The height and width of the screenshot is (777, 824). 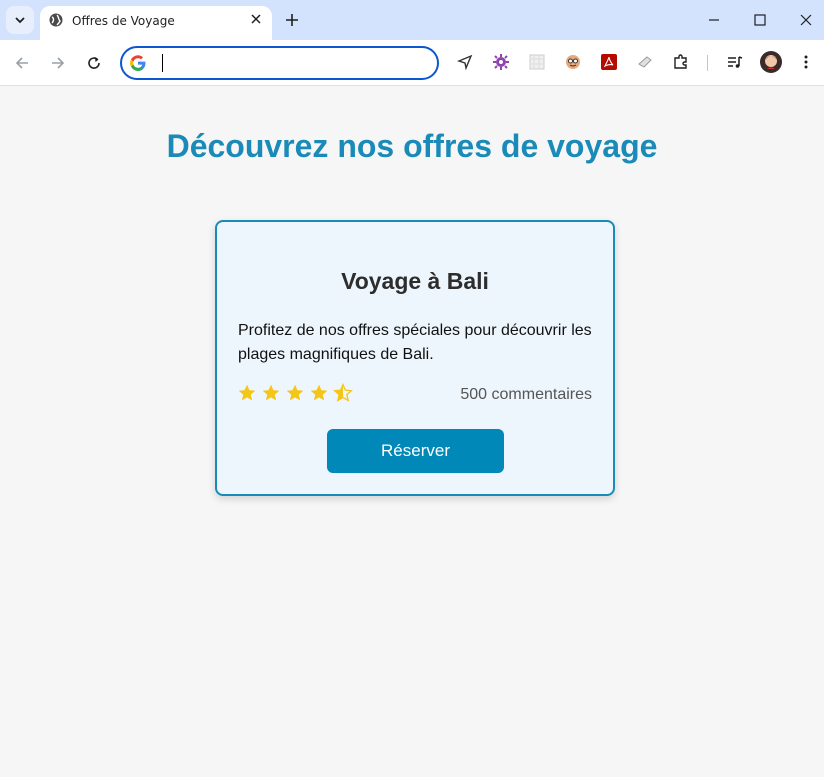 I want to click on extensions-button, so click(x=681, y=62).